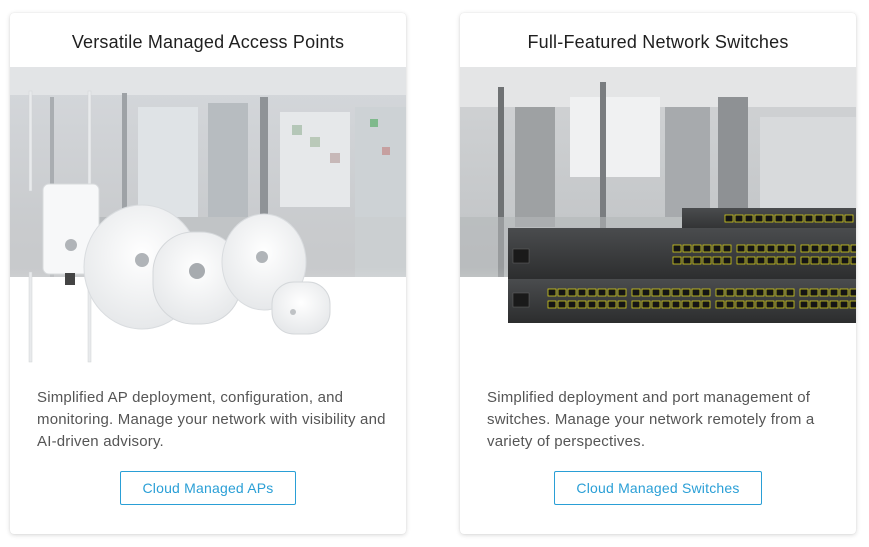 The image size is (869, 547). What do you see at coordinates (208, 42) in the screenshot?
I see `card-title: Versatile Managed Access Points` at bounding box center [208, 42].